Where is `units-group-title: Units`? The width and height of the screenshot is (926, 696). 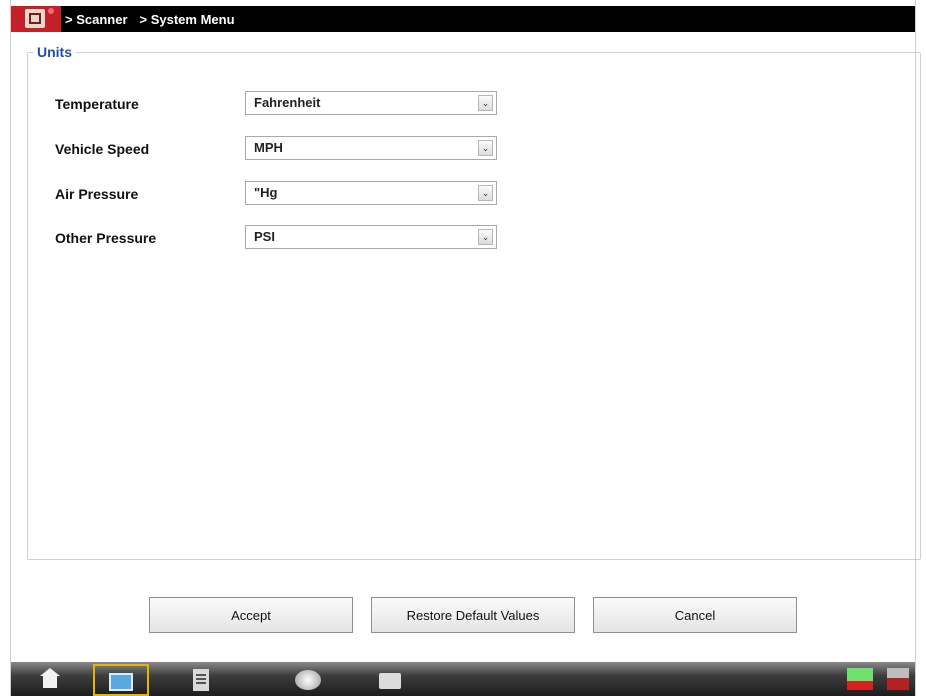
units-group-title: Units is located at coordinates (54, 52).